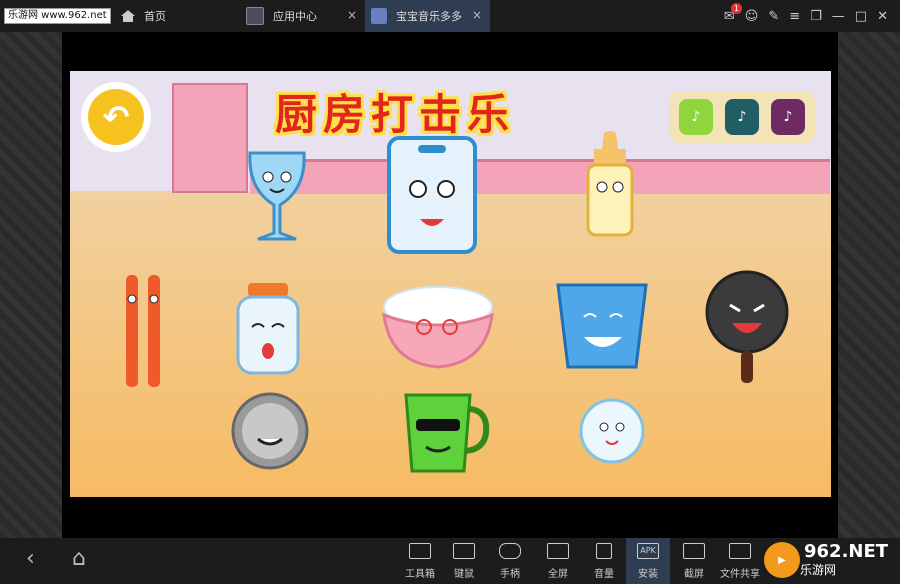 This screenshot has height=584, width=900. I want to click on tool-label: 手柄, so click(510, 574).